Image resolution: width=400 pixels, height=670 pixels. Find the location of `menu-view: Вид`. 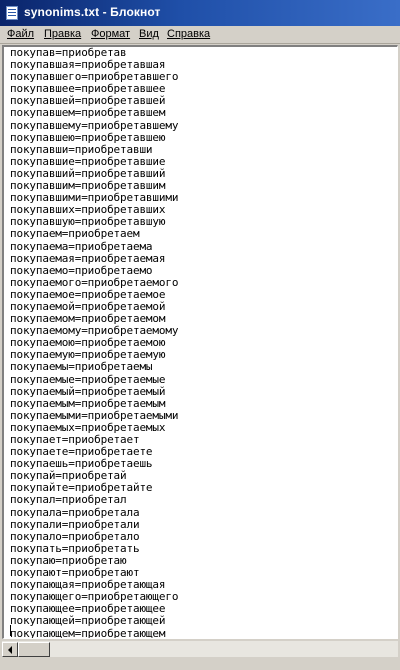

menu-view: Вид is located at coordinates (149, 34).